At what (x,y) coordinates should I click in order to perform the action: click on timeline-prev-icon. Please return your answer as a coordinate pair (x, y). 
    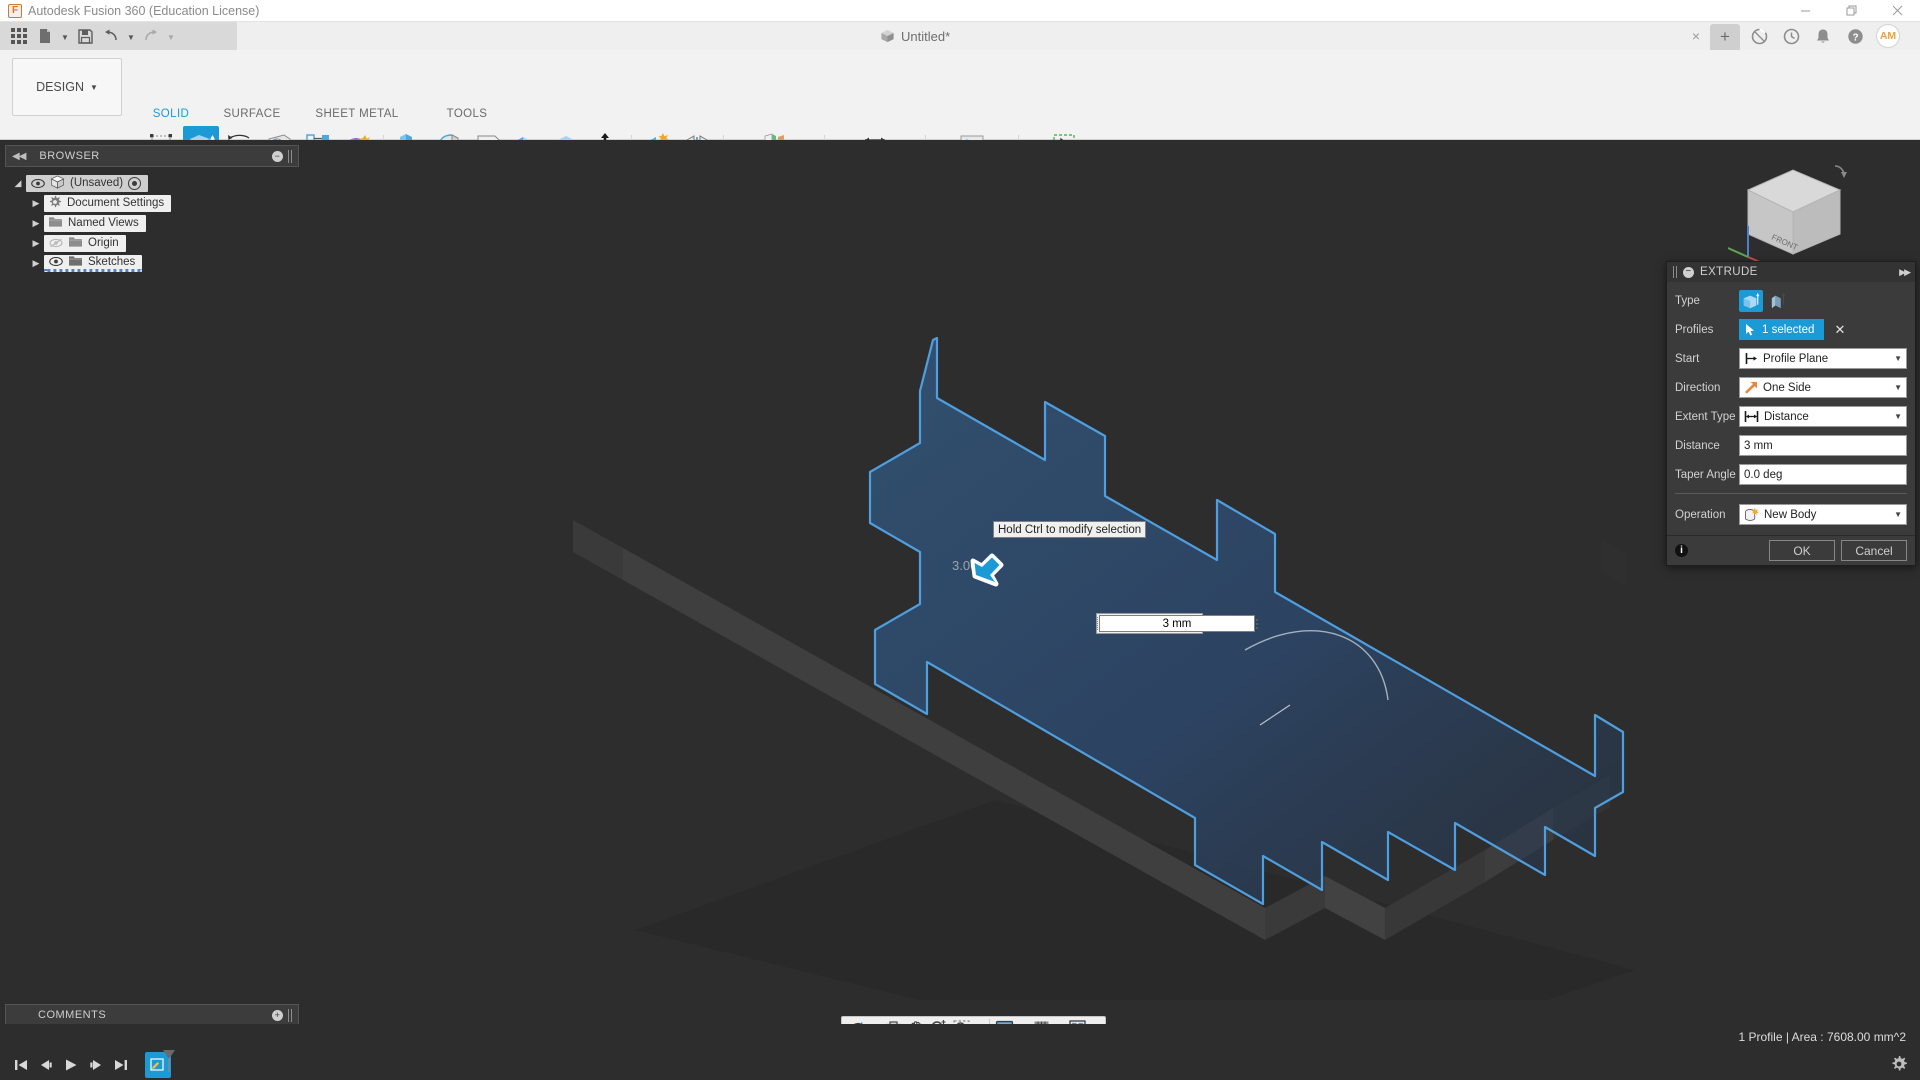
    Looking at the image, I should click on (45, 1065).